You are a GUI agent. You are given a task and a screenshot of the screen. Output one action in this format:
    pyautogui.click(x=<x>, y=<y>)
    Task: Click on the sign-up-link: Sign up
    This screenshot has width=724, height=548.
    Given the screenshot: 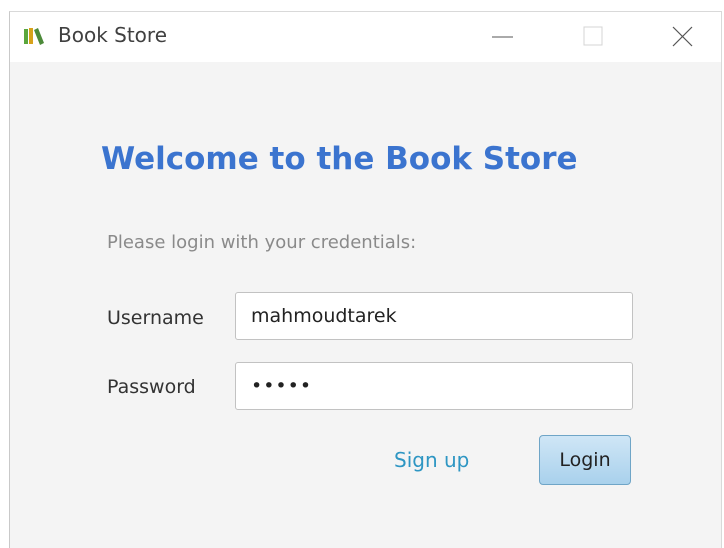 What is the action you would take?
    pyautogui.click(x=431, y=460)
    